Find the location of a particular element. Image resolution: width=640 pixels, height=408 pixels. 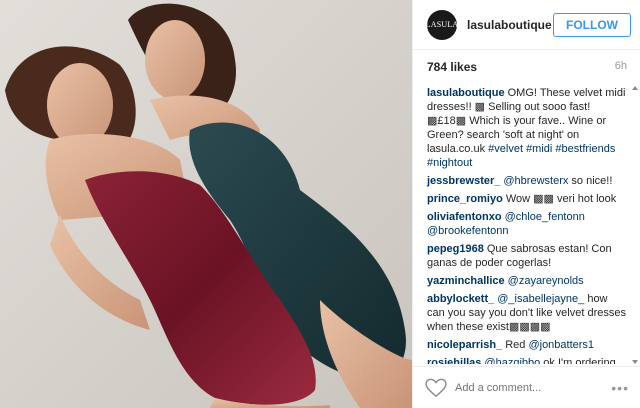

comment-username: rosiehillas is located at coordinates (454, 360).